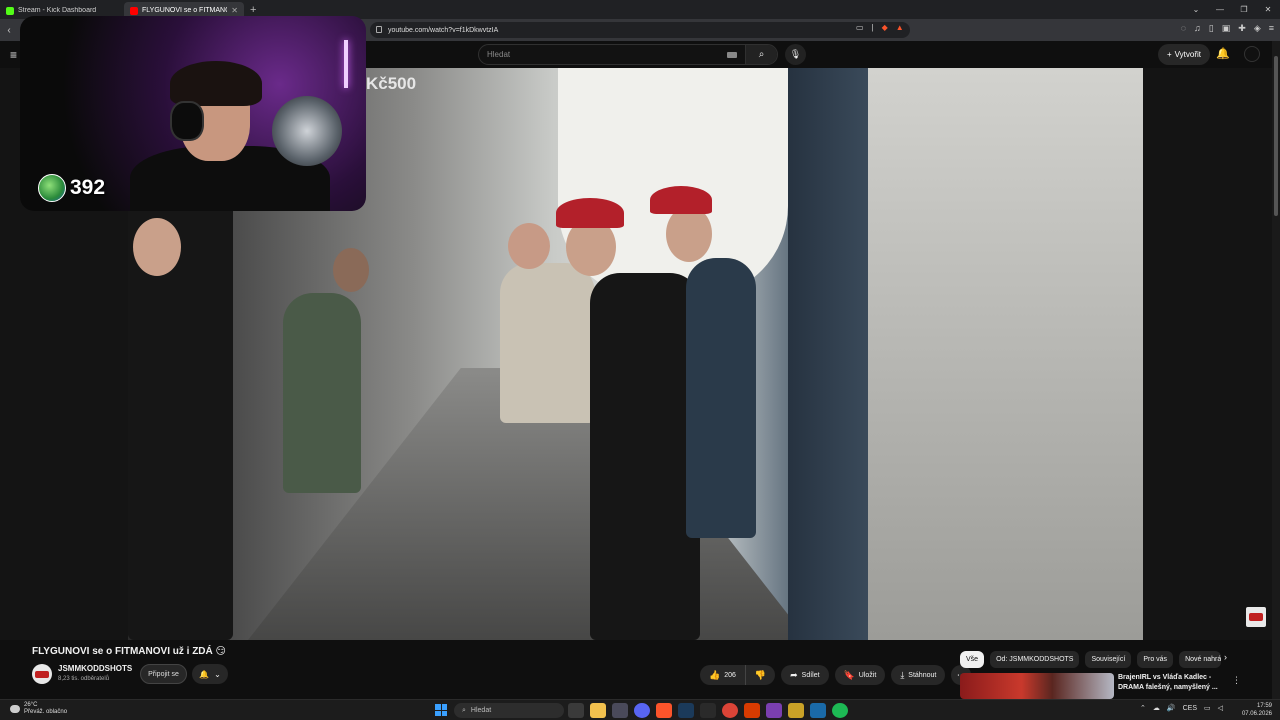 The height and width of the screenshot is (720, 1280). I want to click on brave-shield-icon: ◆, so click(885, 27).